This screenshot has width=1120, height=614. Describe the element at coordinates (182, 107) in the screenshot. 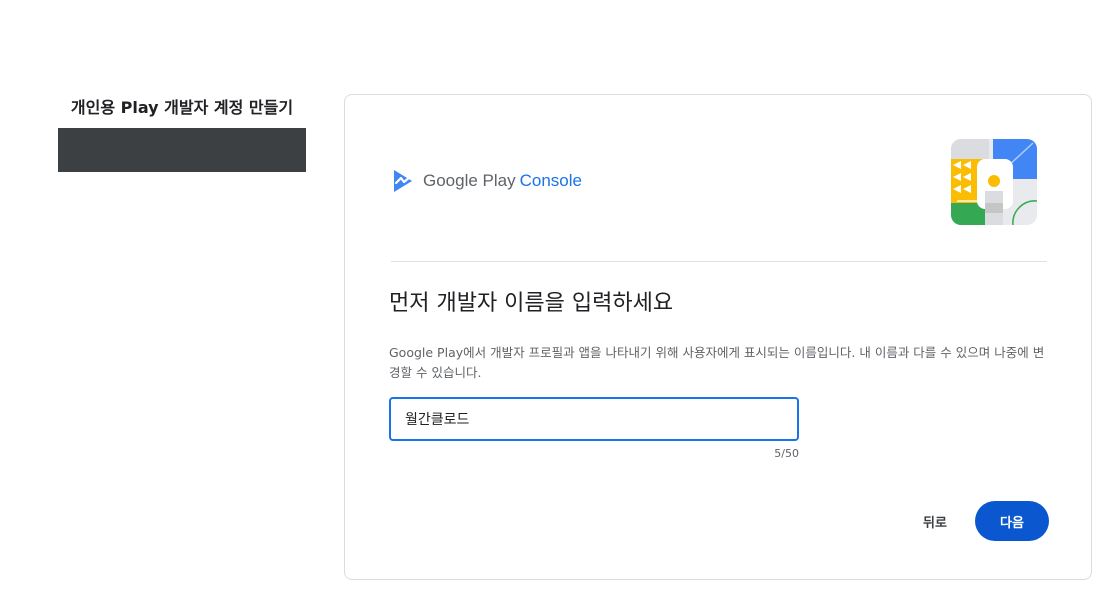

I see `page-title: 개인용 Play 개발자 계정 만들기` at that location.